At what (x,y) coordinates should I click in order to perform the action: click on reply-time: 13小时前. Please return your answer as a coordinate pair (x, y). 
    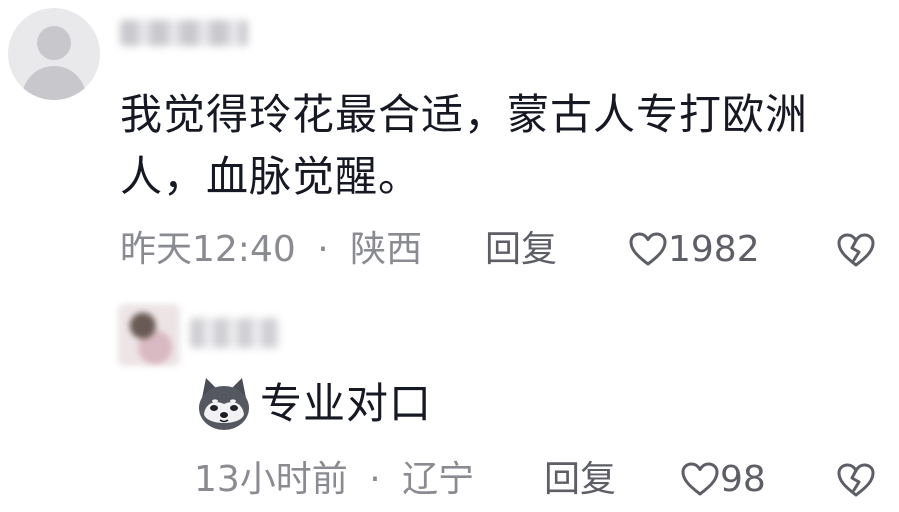
    Looking at the image, I should click on (271, 479).